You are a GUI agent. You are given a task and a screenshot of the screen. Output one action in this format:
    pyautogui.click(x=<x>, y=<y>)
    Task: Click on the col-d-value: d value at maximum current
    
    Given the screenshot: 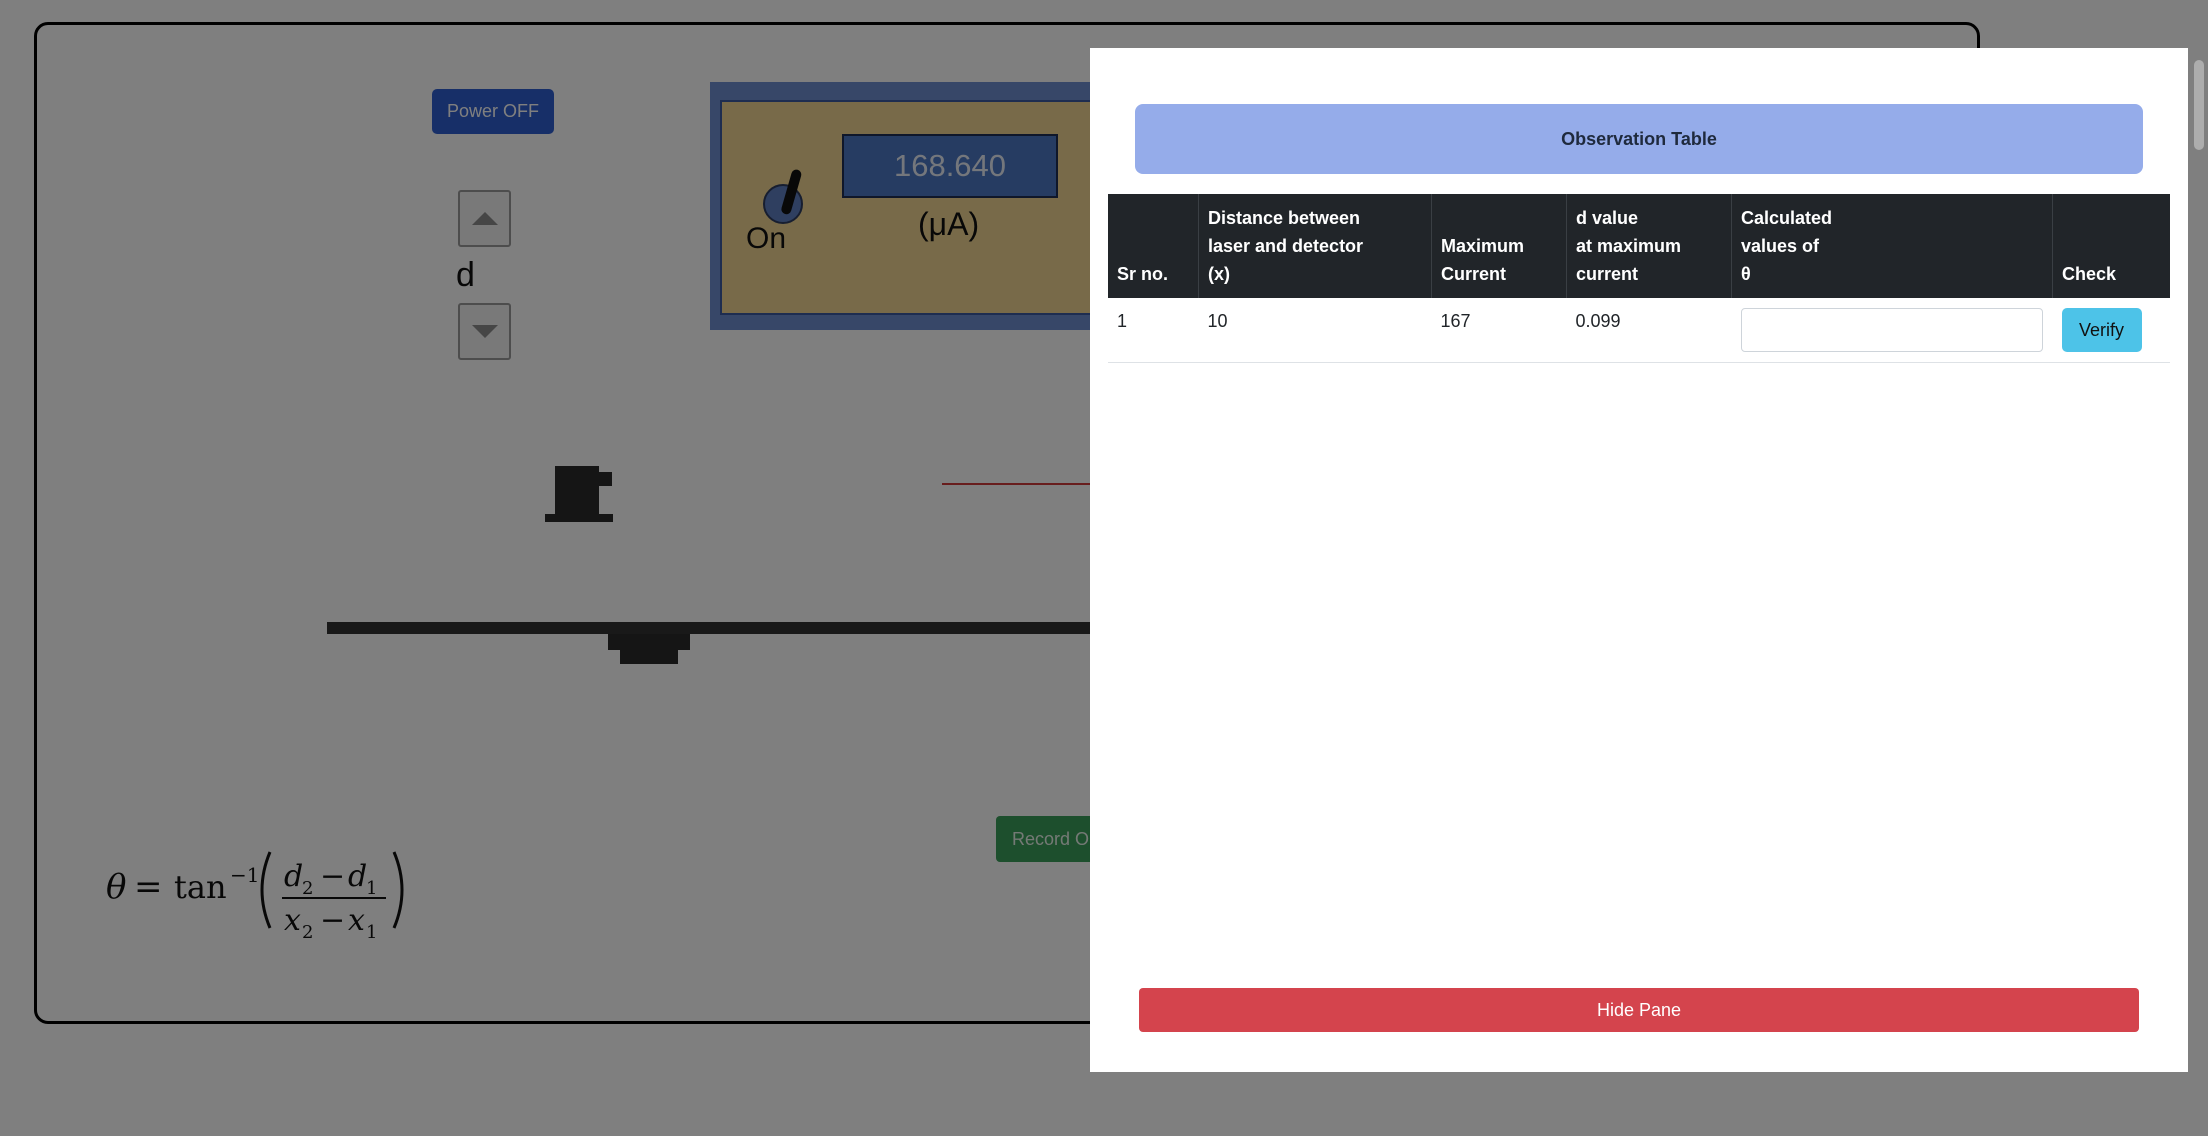 What is the action you would take?
    pyautogui.click(x=1649, y=246)
    